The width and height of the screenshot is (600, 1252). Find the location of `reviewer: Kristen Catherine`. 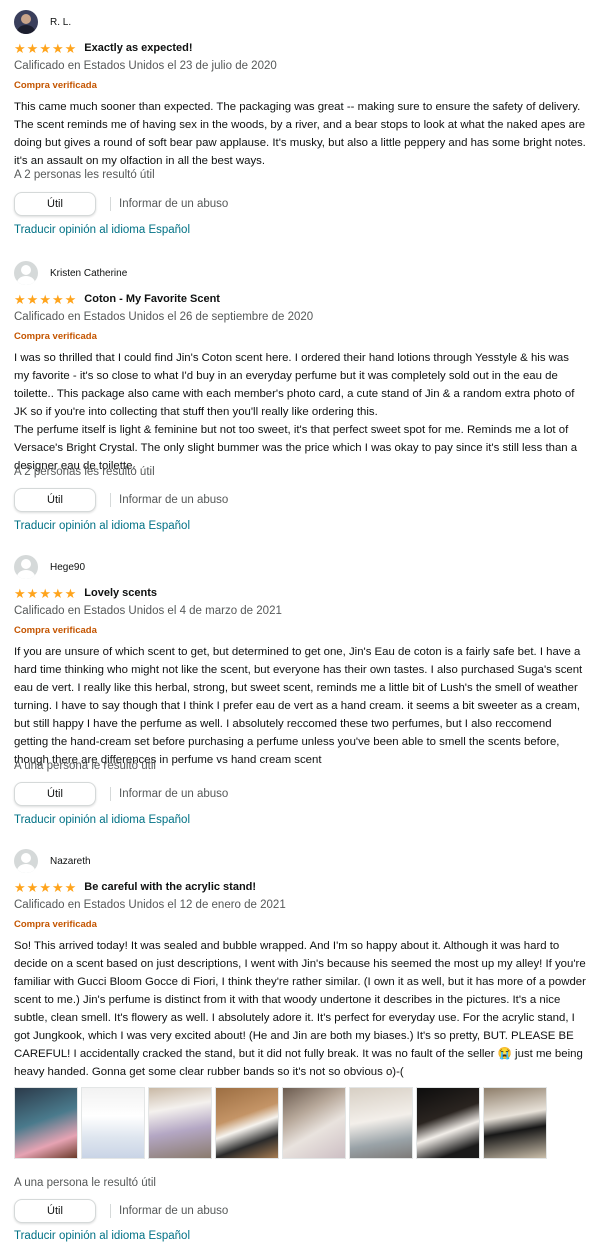

reviewer: Kristen Catherine is located at coordinates (70, 273).